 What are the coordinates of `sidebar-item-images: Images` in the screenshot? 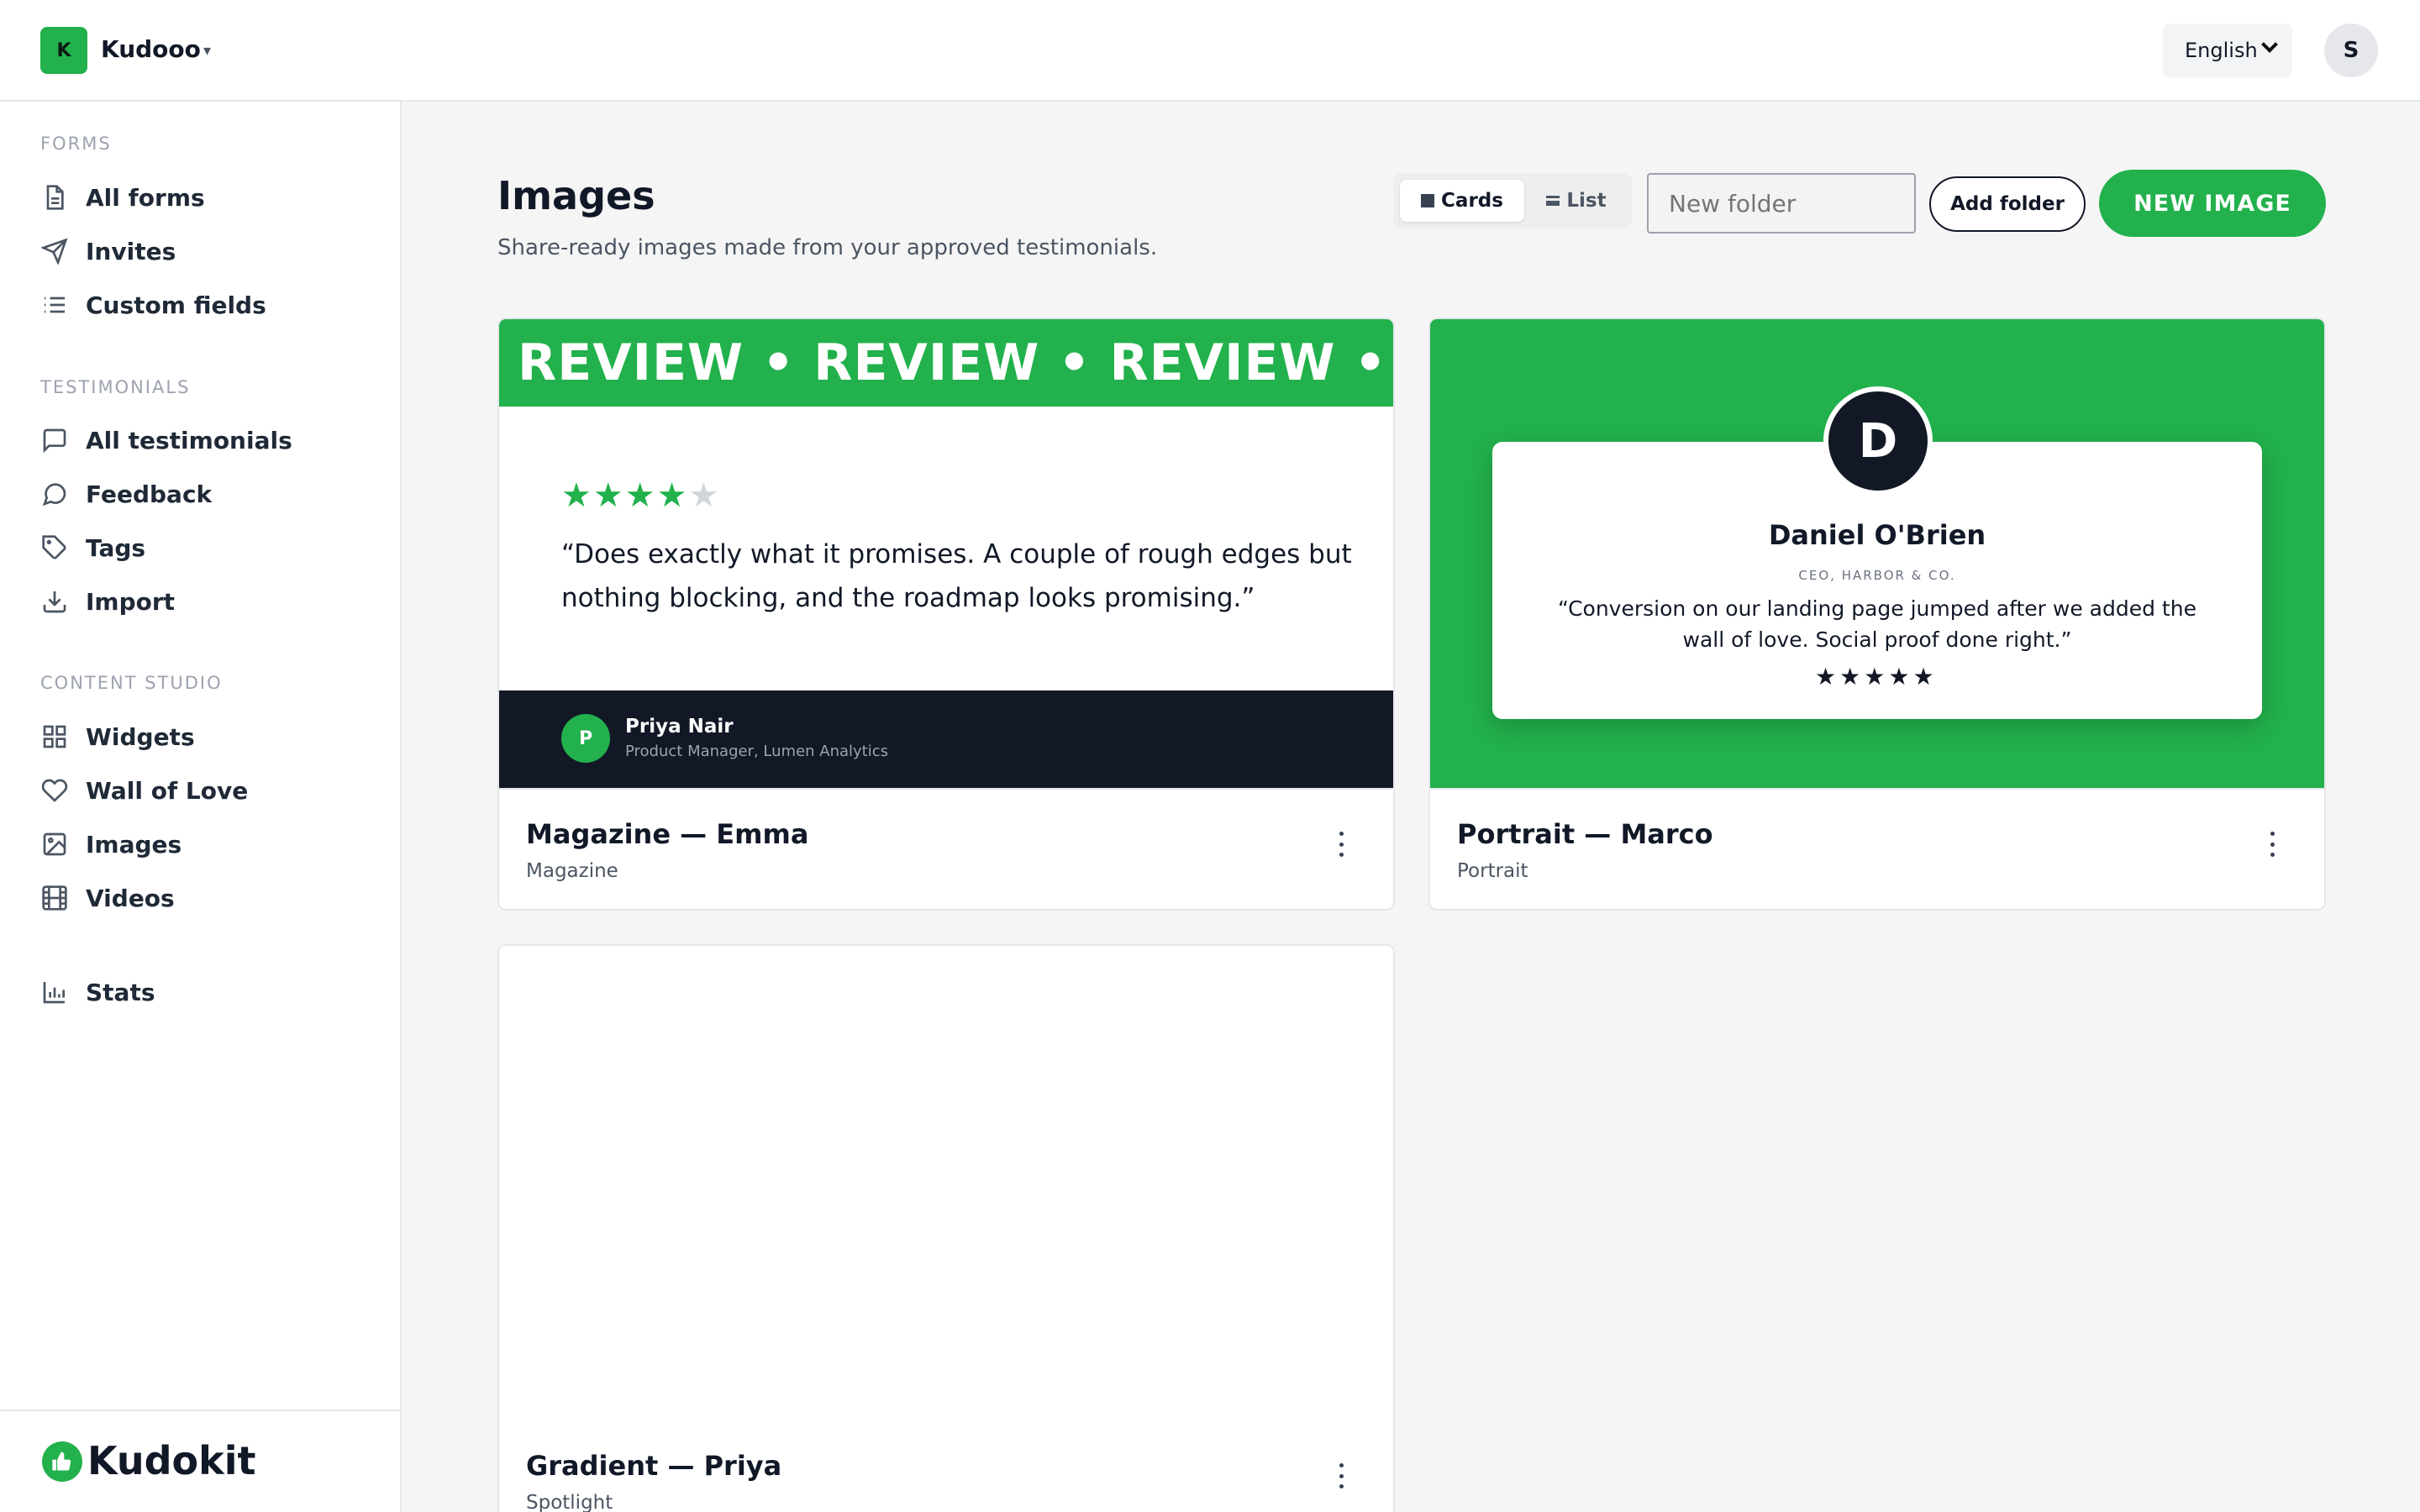 It's located at (111, 844).